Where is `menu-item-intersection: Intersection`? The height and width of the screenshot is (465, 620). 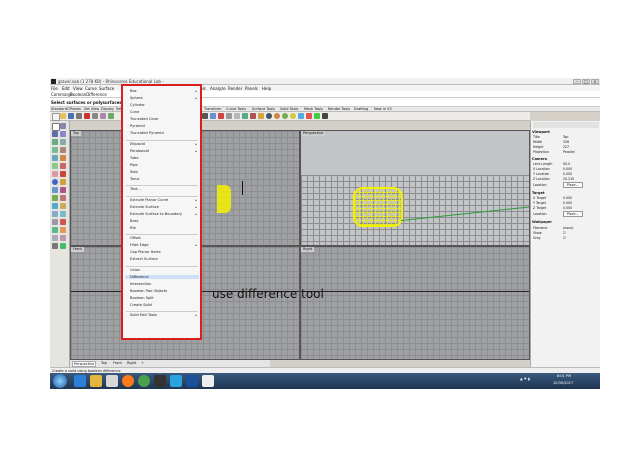 menu-item-intersection: Intersection is located at coordinates (140, 284).